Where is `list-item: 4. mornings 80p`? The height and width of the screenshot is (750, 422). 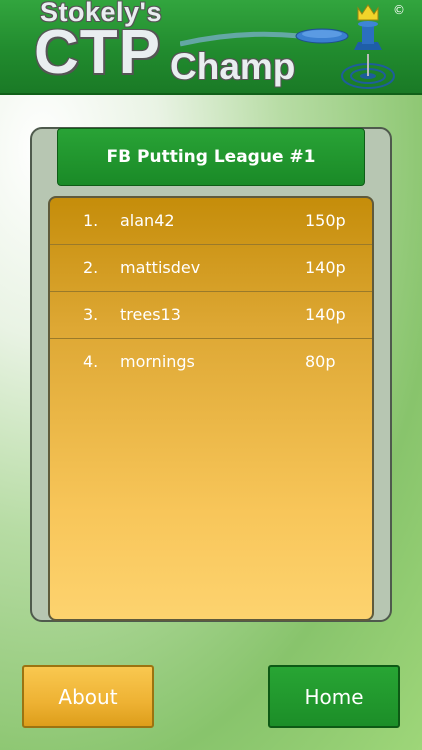
list-item: 4. mornings 80p is located at coordinates (211, 362).